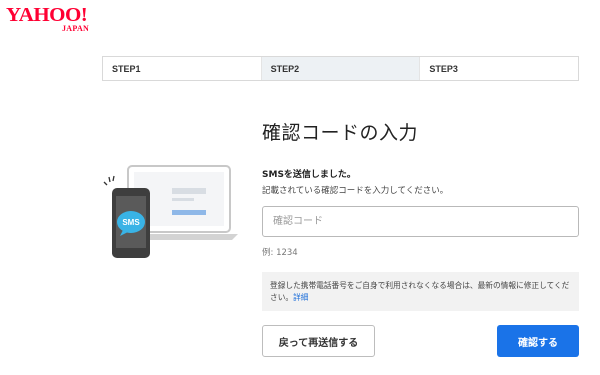  Describe the element at coordinates (285, 68) in the screenshot. I see `step-2-label: STEP2` at that location.